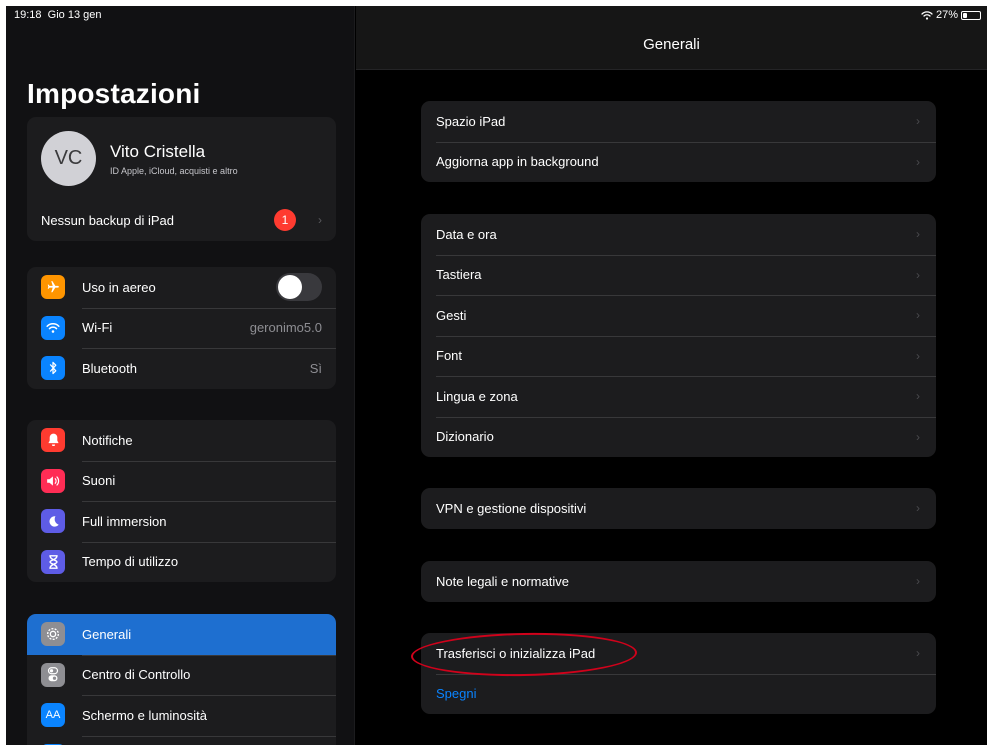 The width and height of the screenshot is (993, 745). Describe the element at coordinates (181, 481) in the screenshot. I see `sidebar-item-sounds: Suoni` at that location.